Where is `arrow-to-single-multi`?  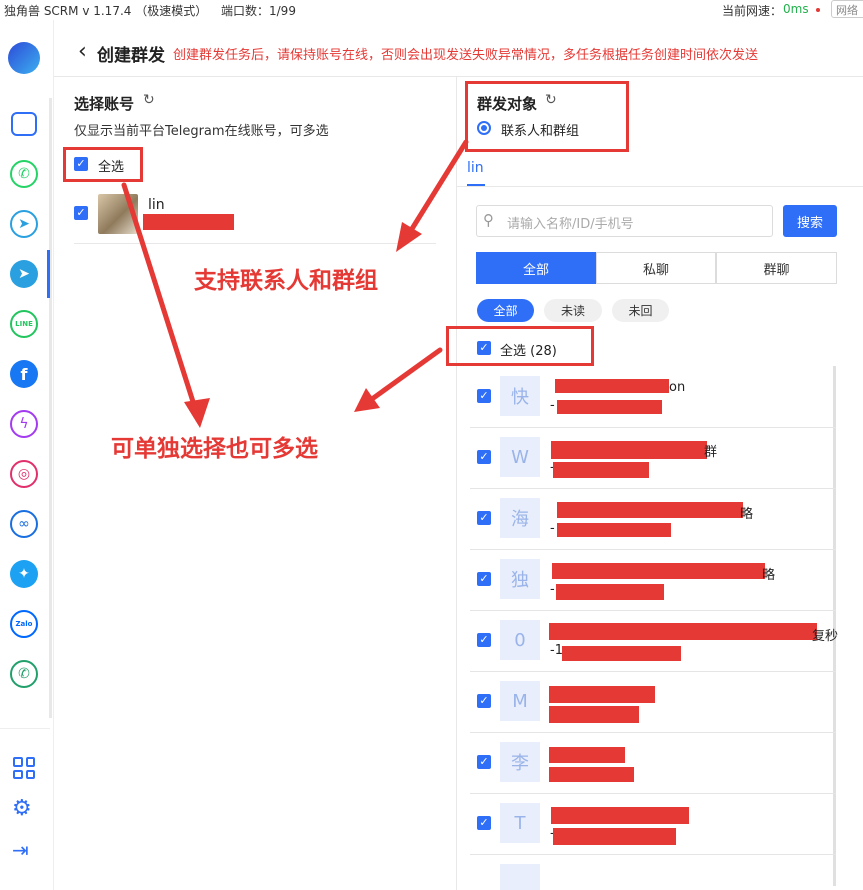
arrow-to-single-multi is located at coordinates (159, 296).